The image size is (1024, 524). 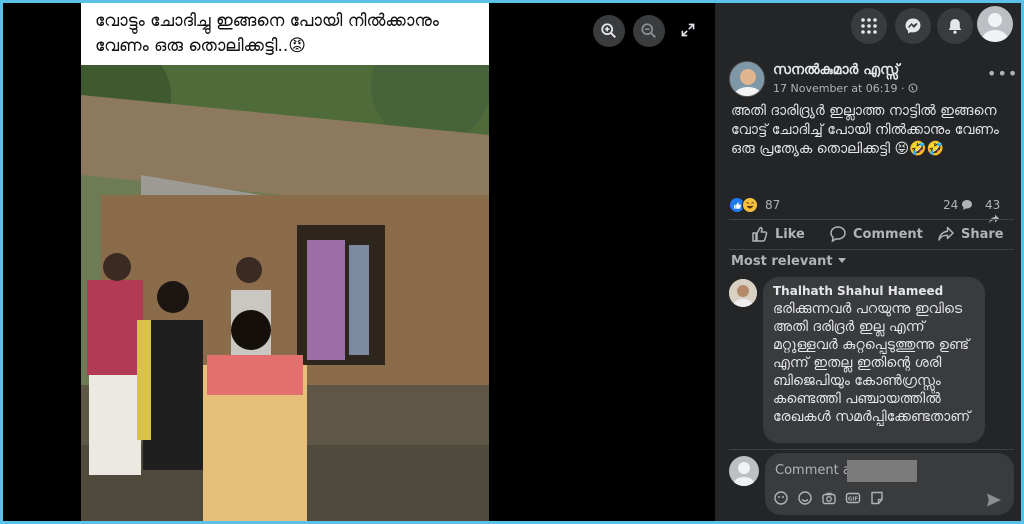 What do you see at coordinates (889, 484) in the screenshot?
I see `comment-input: Comment as GIF` at bounding box center [889, 484].